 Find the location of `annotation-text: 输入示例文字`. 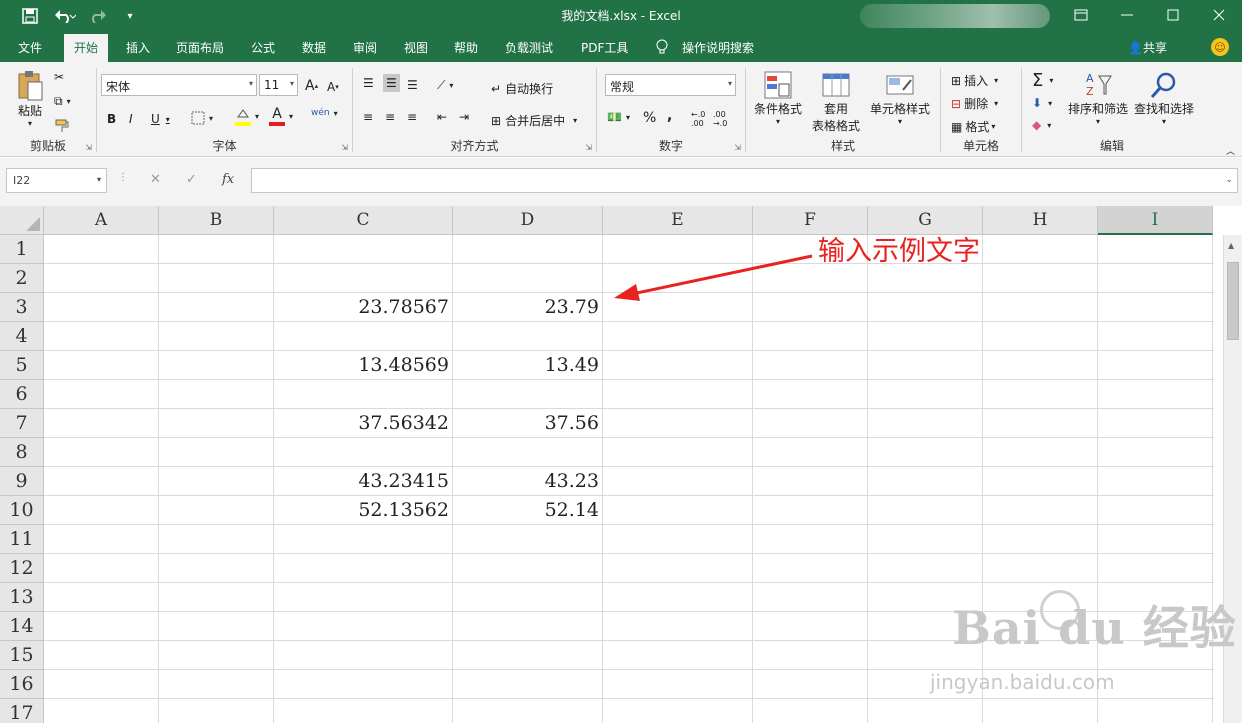

annotation-text: 输入示例文字 is located at coordinates (899, 251).